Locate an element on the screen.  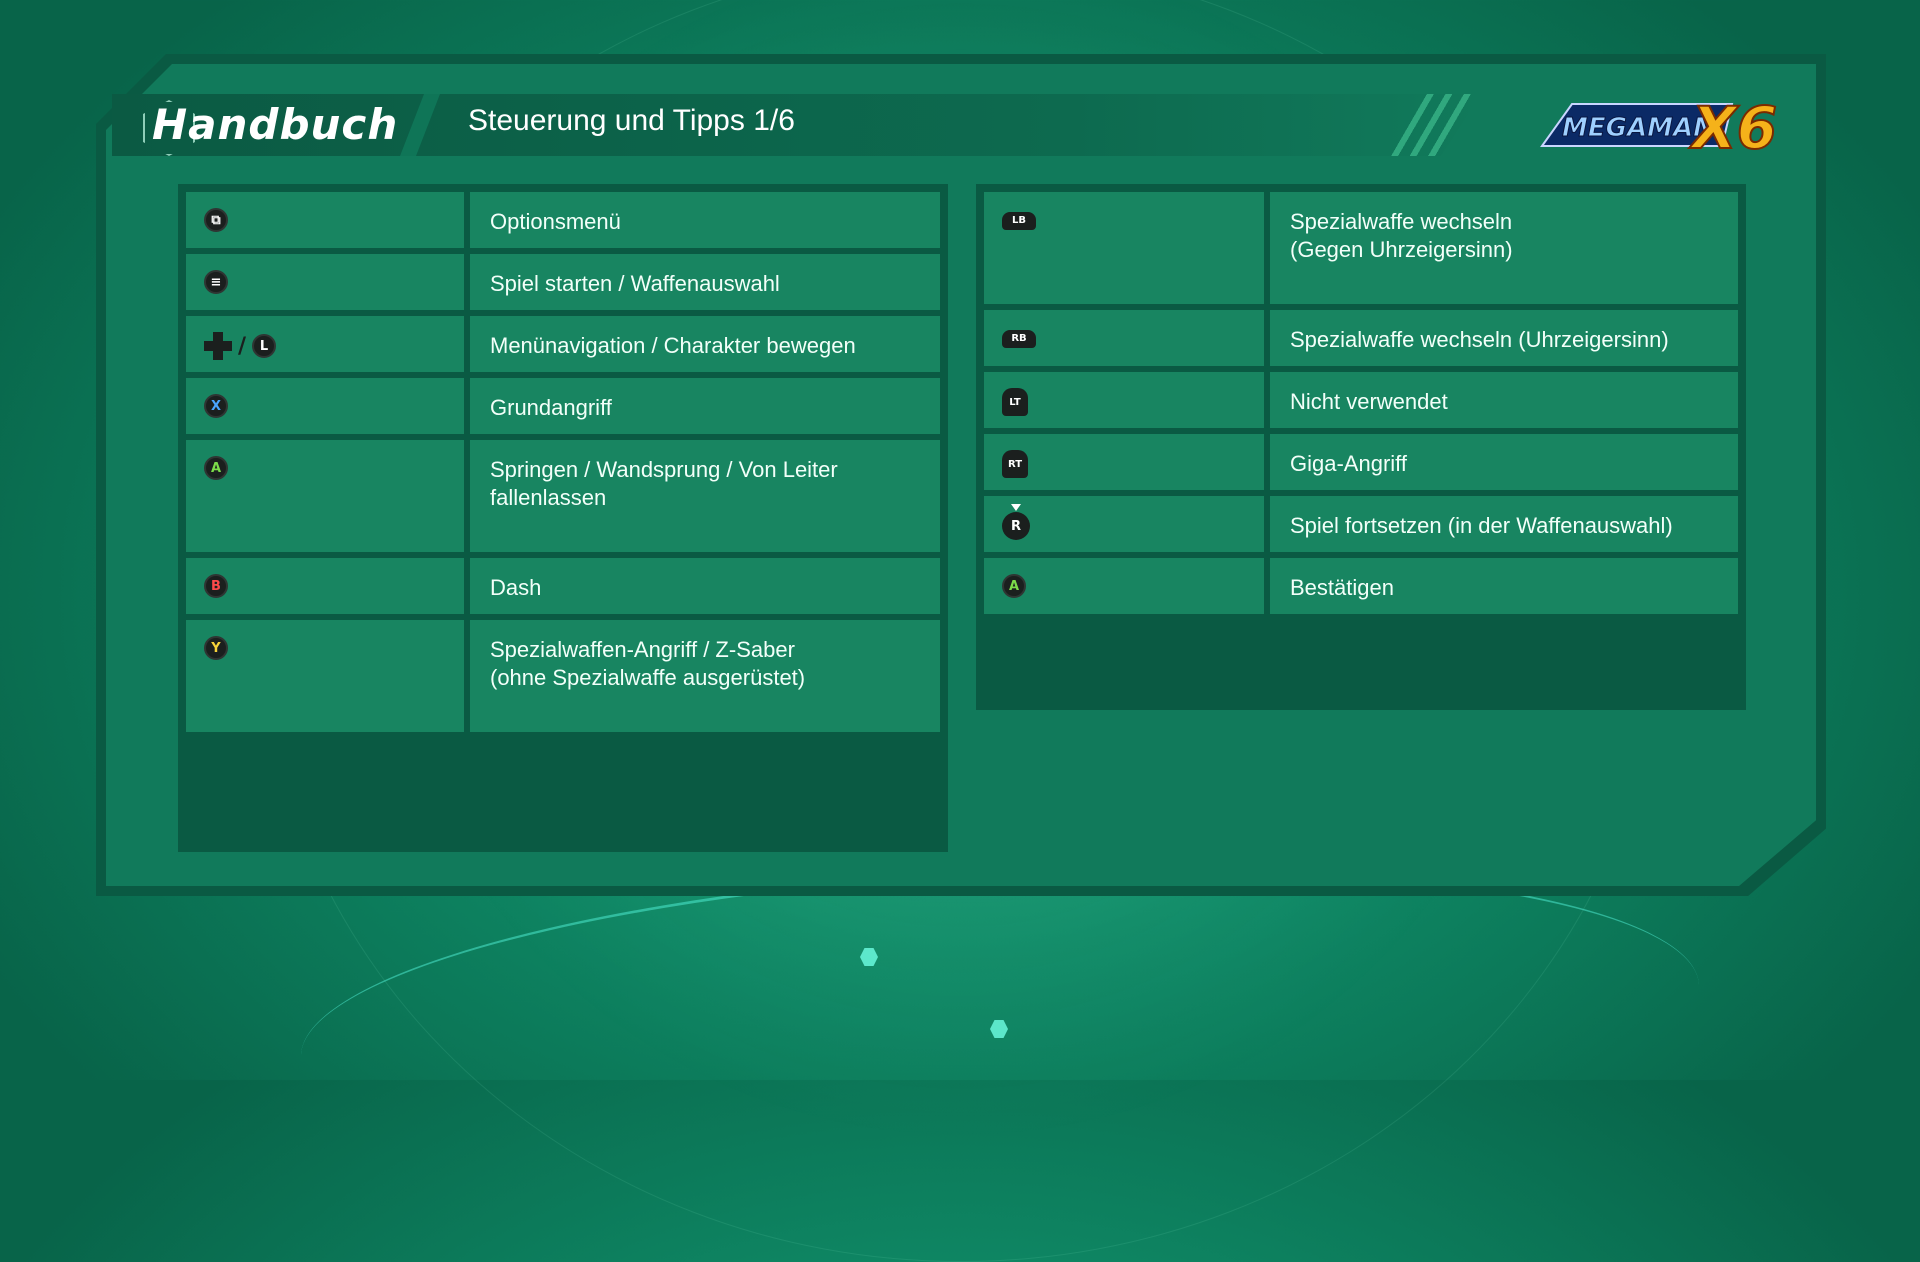
y-button-icon: Y is located at coordinates (216, 648).